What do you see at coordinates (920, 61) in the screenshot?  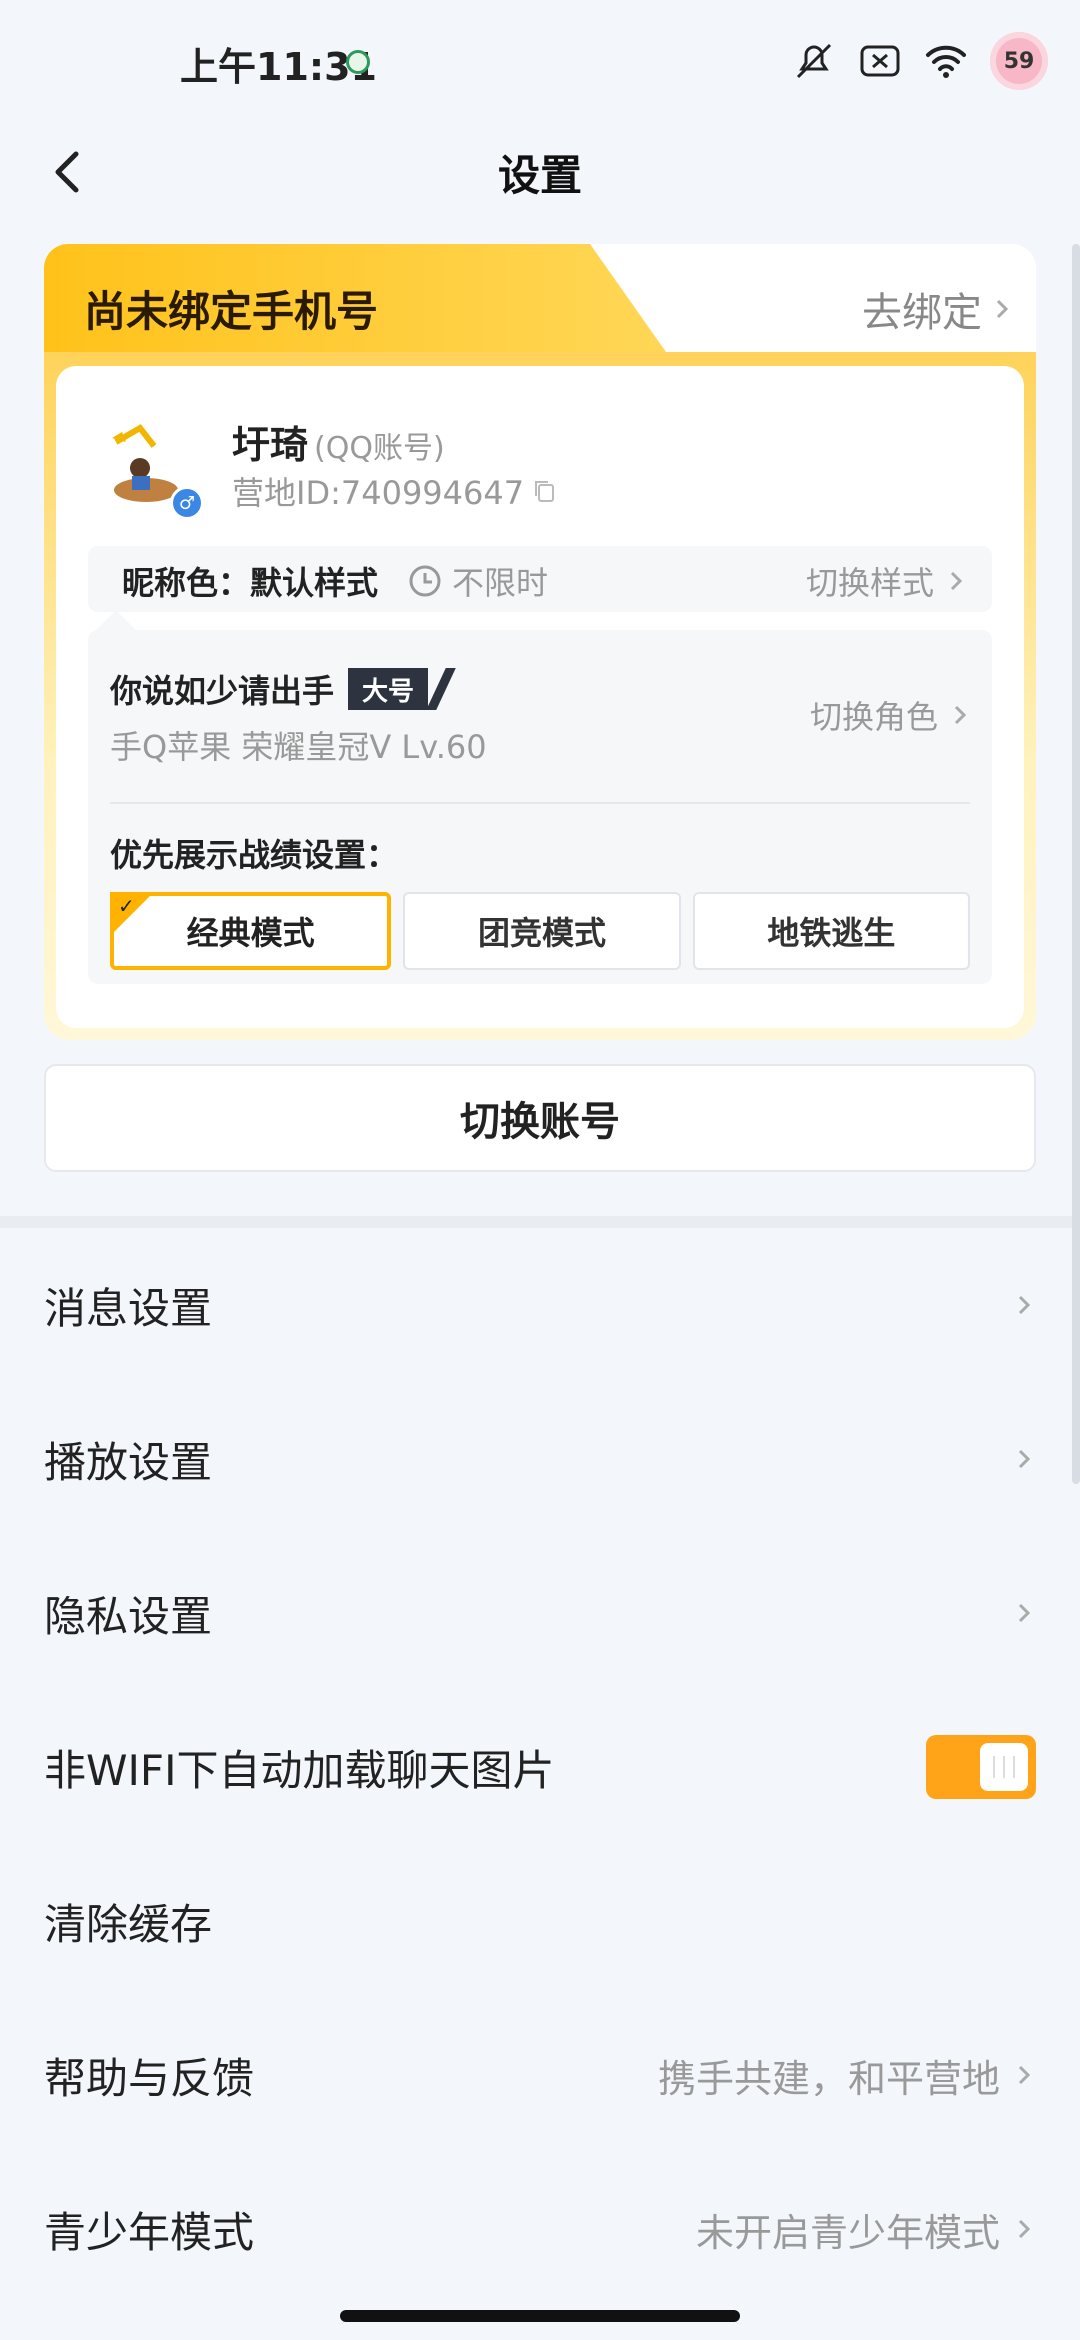 I see `status-icons: 59` at bounding box center [920, 61].